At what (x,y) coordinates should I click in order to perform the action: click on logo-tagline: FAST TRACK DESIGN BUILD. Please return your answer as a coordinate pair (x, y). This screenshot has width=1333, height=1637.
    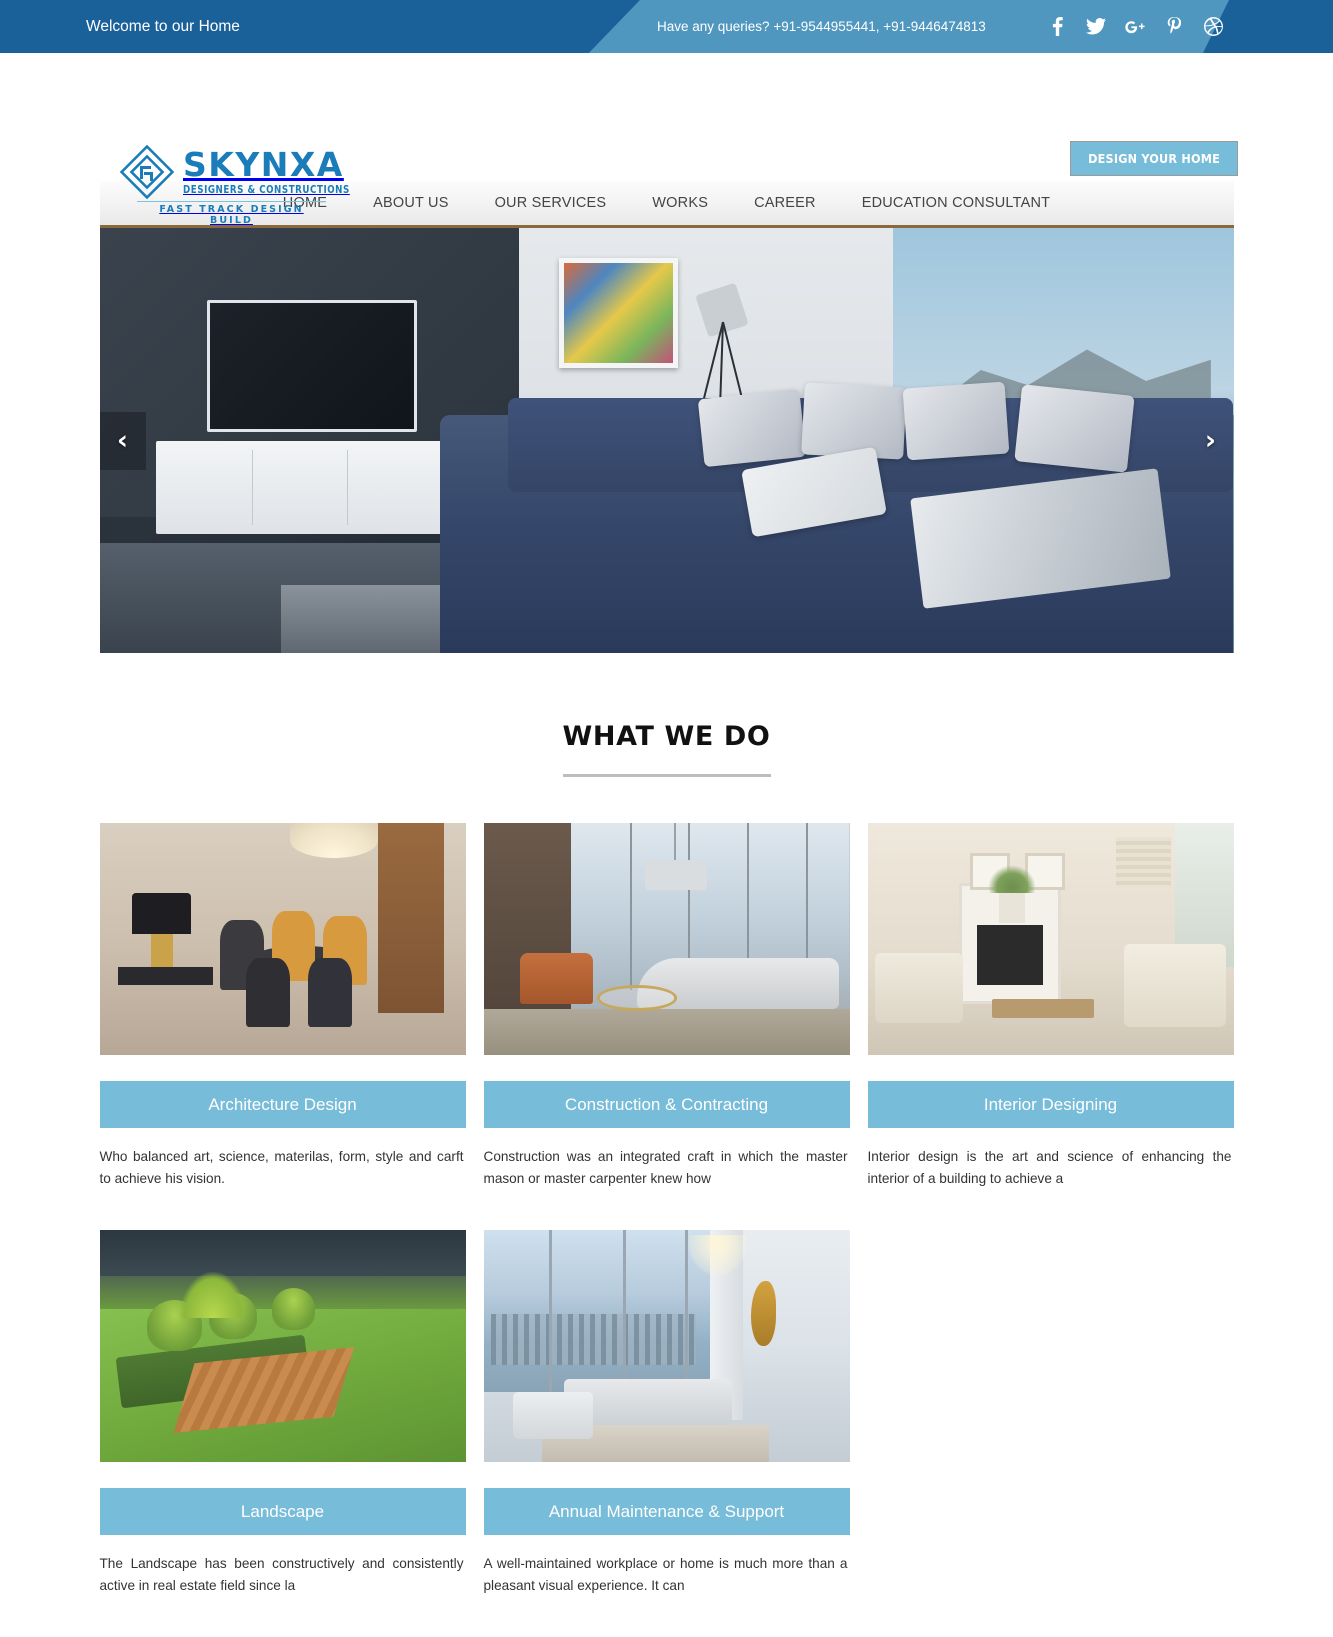
    Looking at the image, I should click on (231, 215).